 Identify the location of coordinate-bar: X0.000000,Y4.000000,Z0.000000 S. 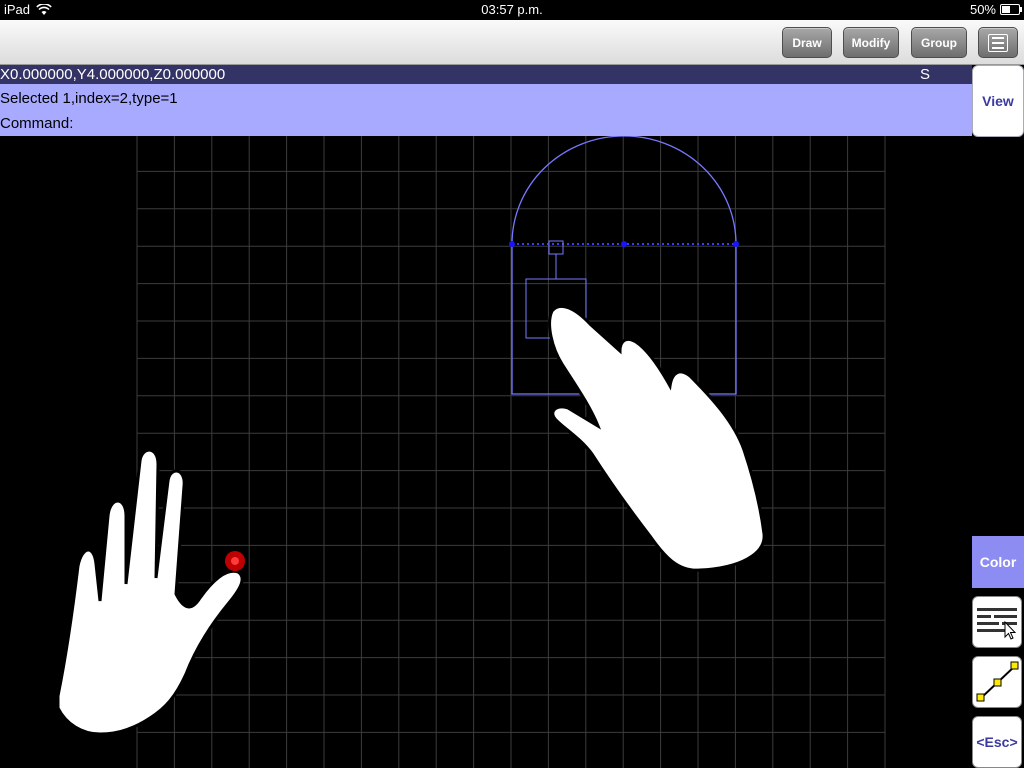
(486, 74).